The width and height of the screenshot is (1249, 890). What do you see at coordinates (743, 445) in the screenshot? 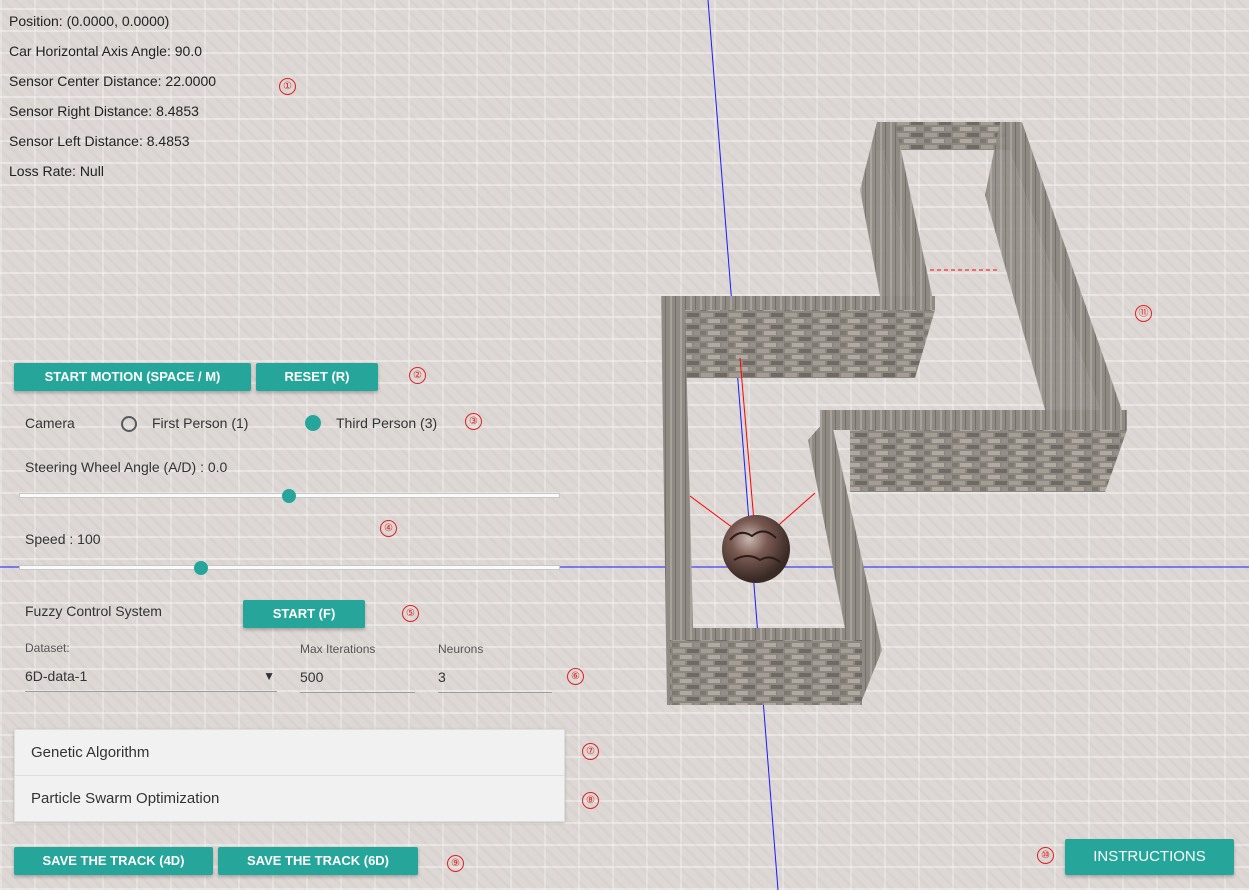
I see `y-axis-line` at bounding box center [743, 445].